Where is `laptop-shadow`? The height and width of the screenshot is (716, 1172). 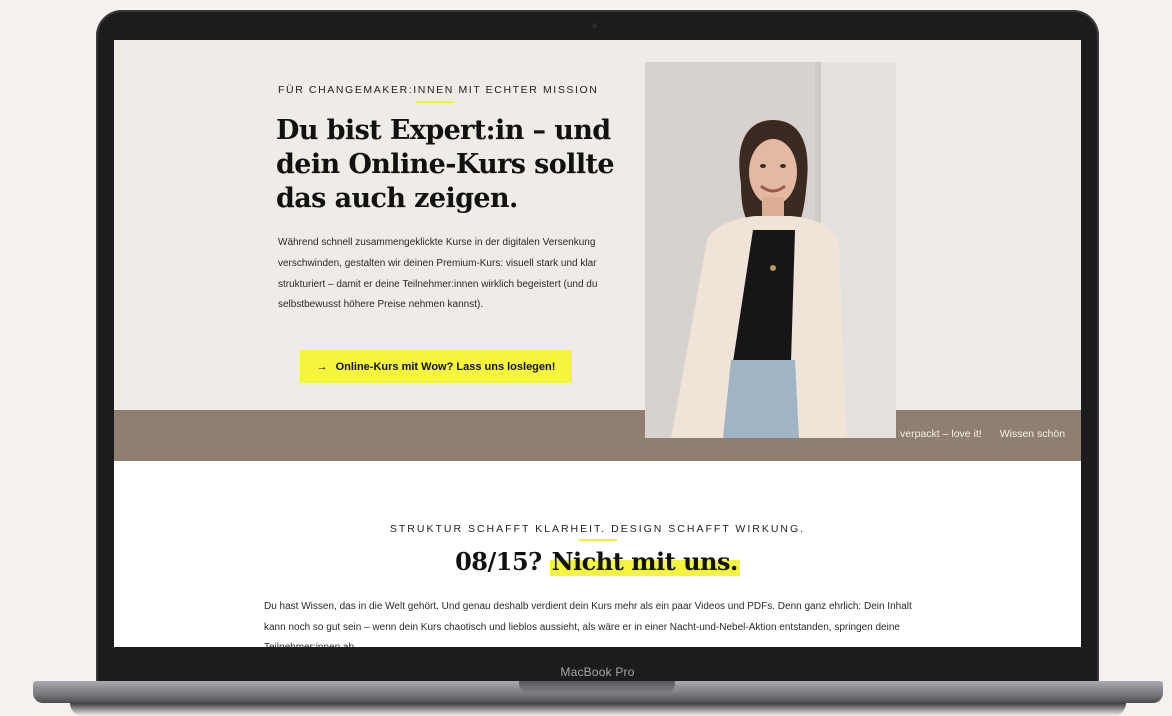 laptop-shadow is located at coordinates (598, 709).